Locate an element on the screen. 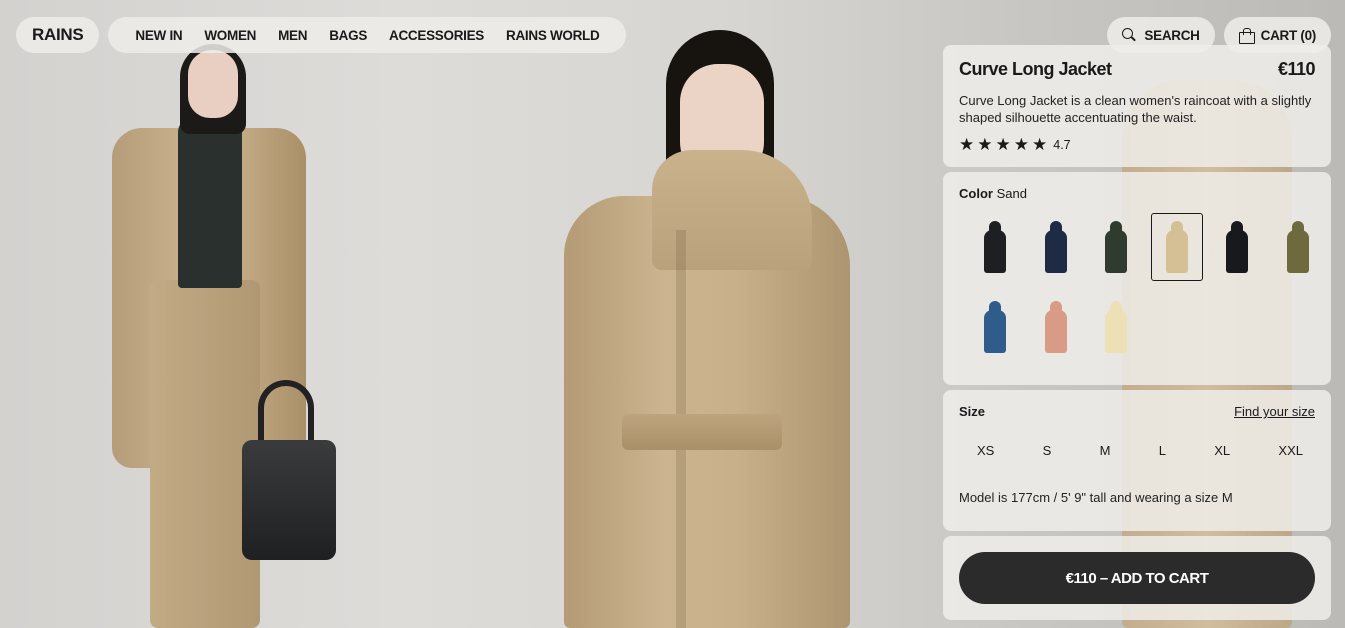 This screenshot has width=1345, height=628. color-card: Color Sand is located at coordinates (1137, 278).